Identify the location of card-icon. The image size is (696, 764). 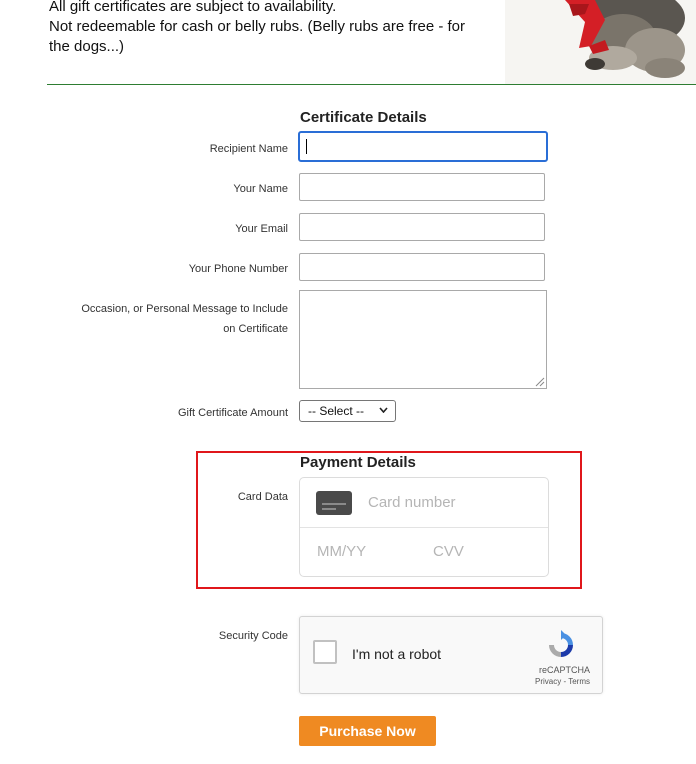
(334, 503).